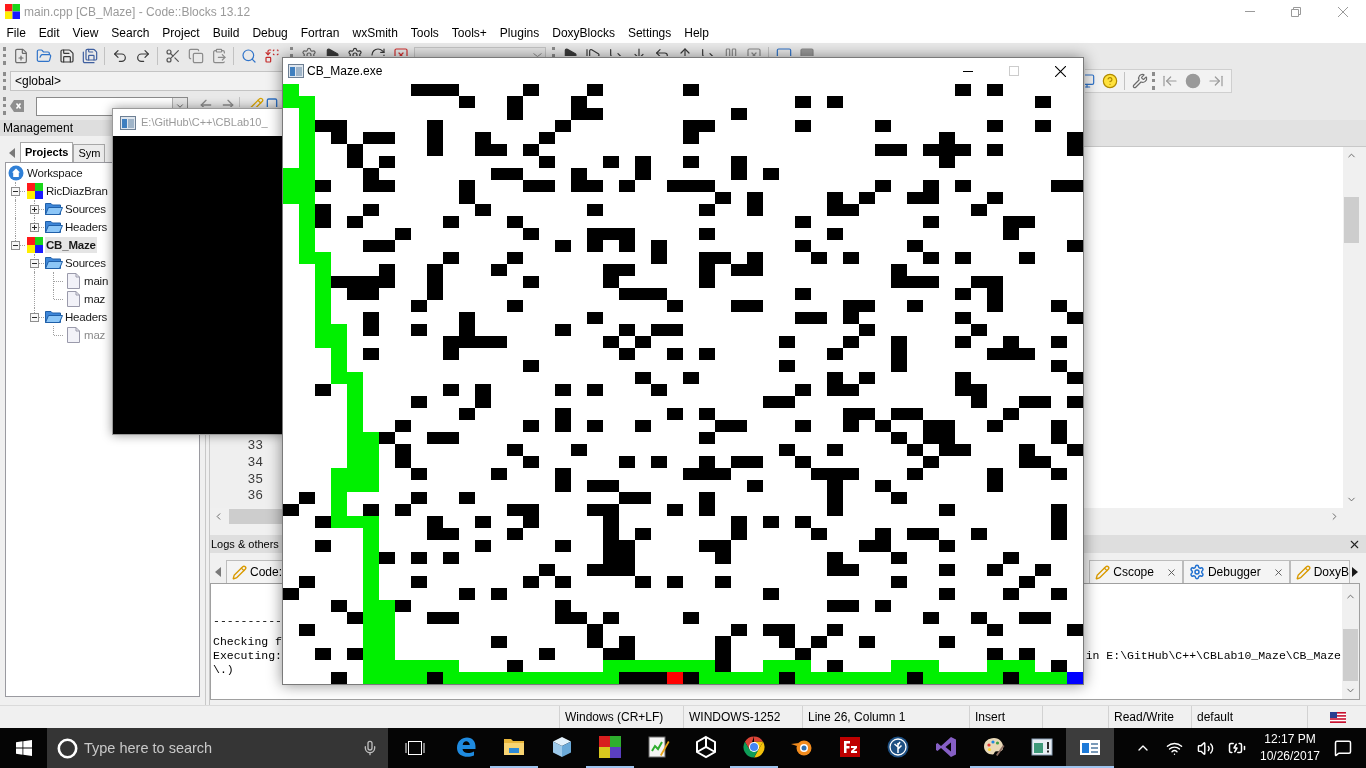 This screenshot has height=768, width=1366. I want to click on menu-item: wxSmith, so click(375, 33).